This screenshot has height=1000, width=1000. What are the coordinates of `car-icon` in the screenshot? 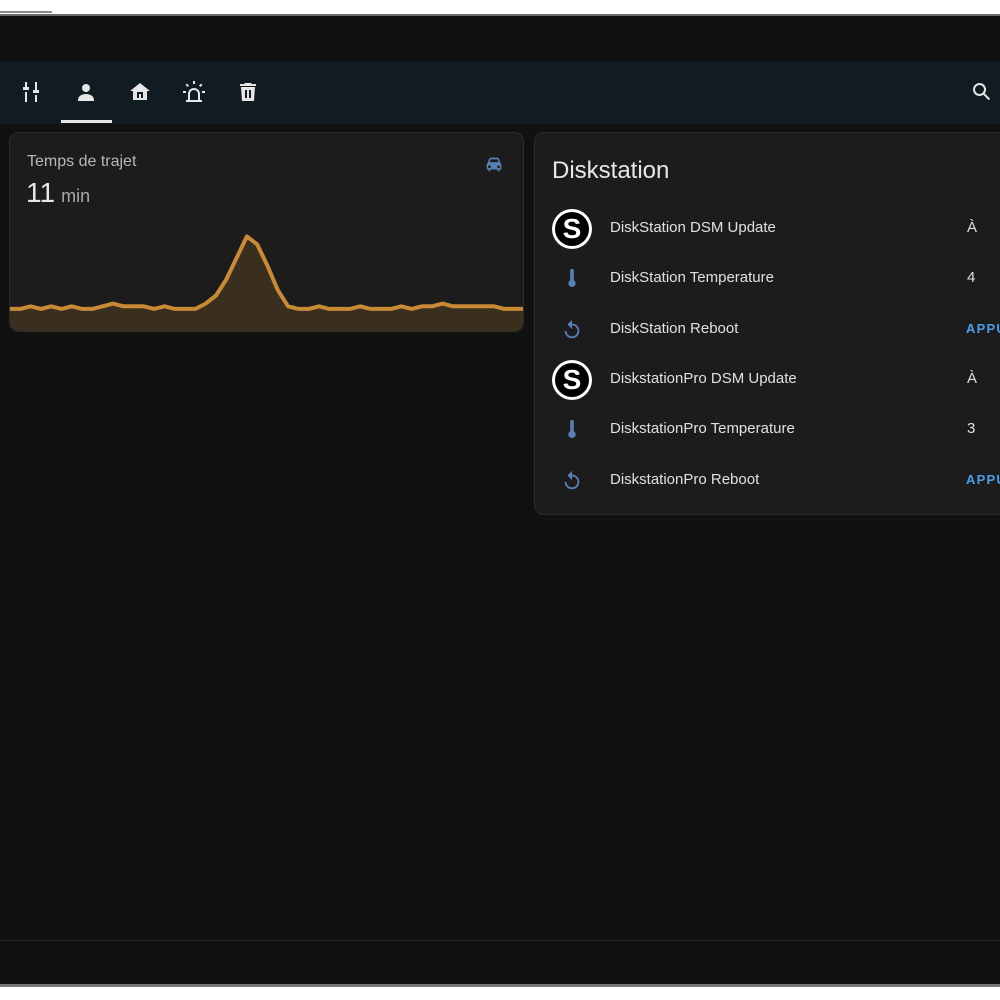 It's located at (495, 165).